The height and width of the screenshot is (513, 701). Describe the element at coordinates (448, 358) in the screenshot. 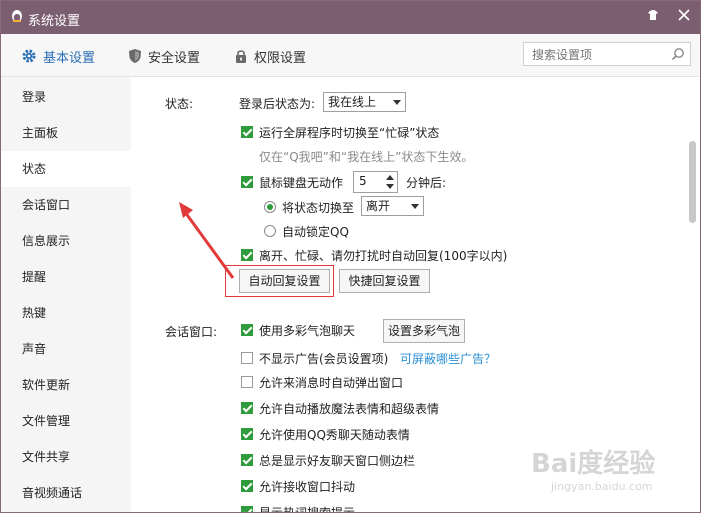

I see `blockable-ads-link: 可屏蔽哪些广告？` at that location.